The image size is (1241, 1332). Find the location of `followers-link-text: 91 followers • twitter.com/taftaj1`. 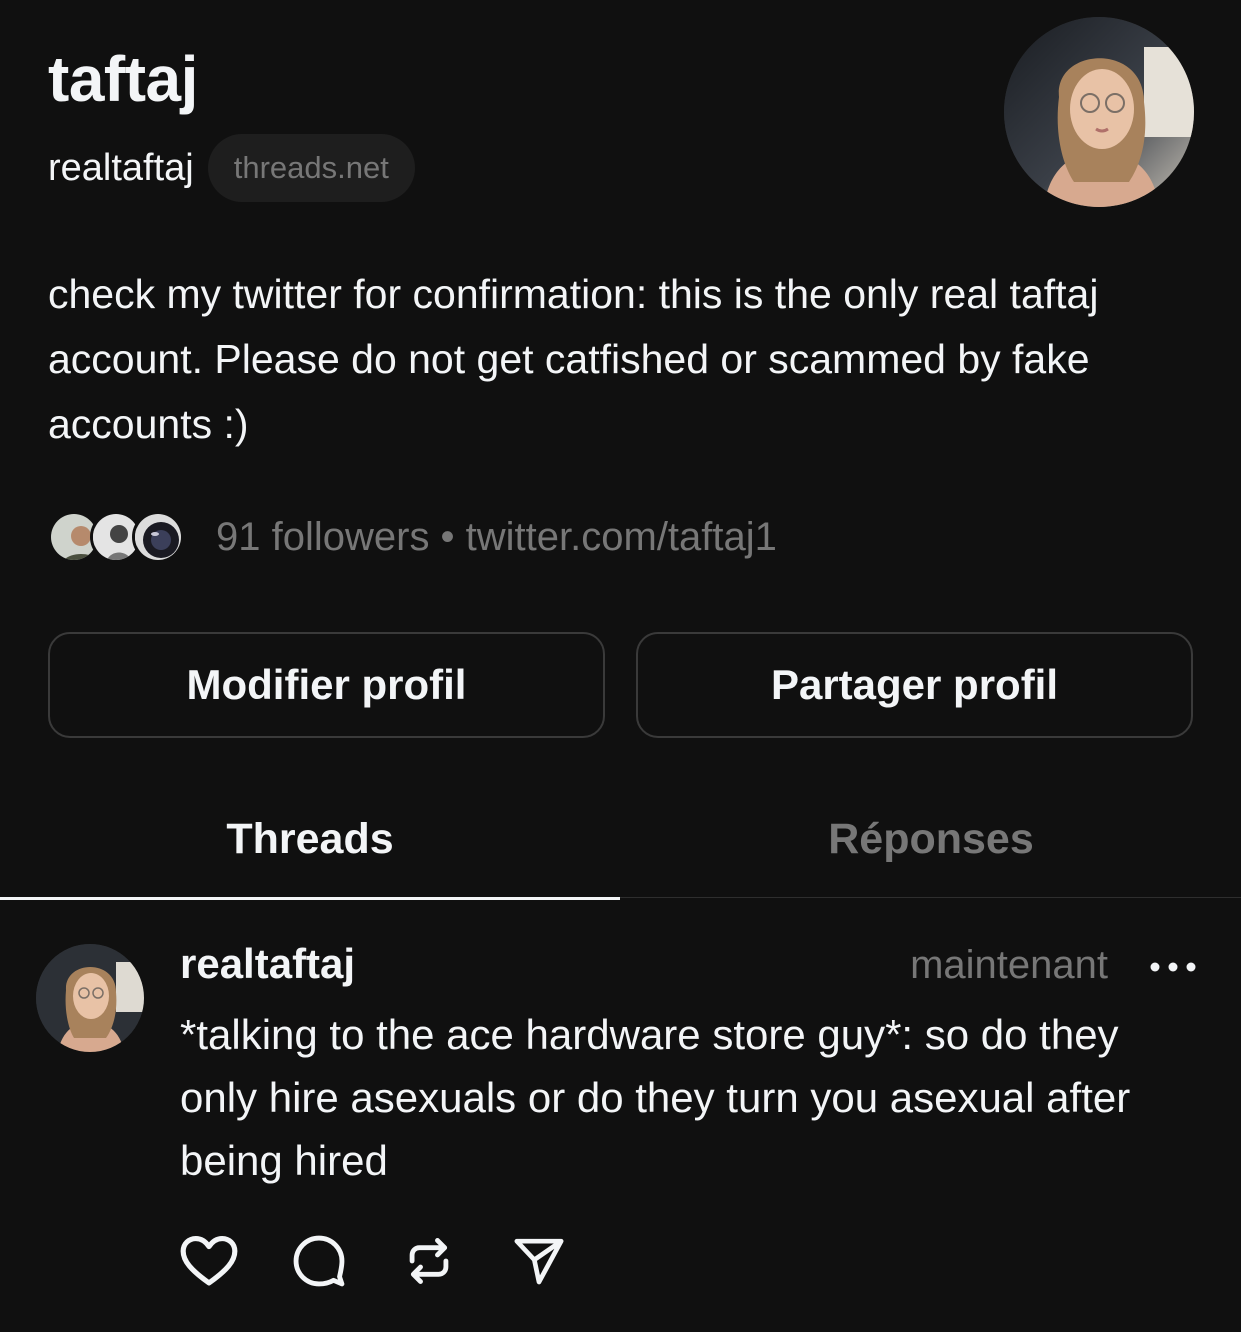

followers-link-text: 91 followers • twitter.com/taftaj1 is located at coordinates (496, 537).